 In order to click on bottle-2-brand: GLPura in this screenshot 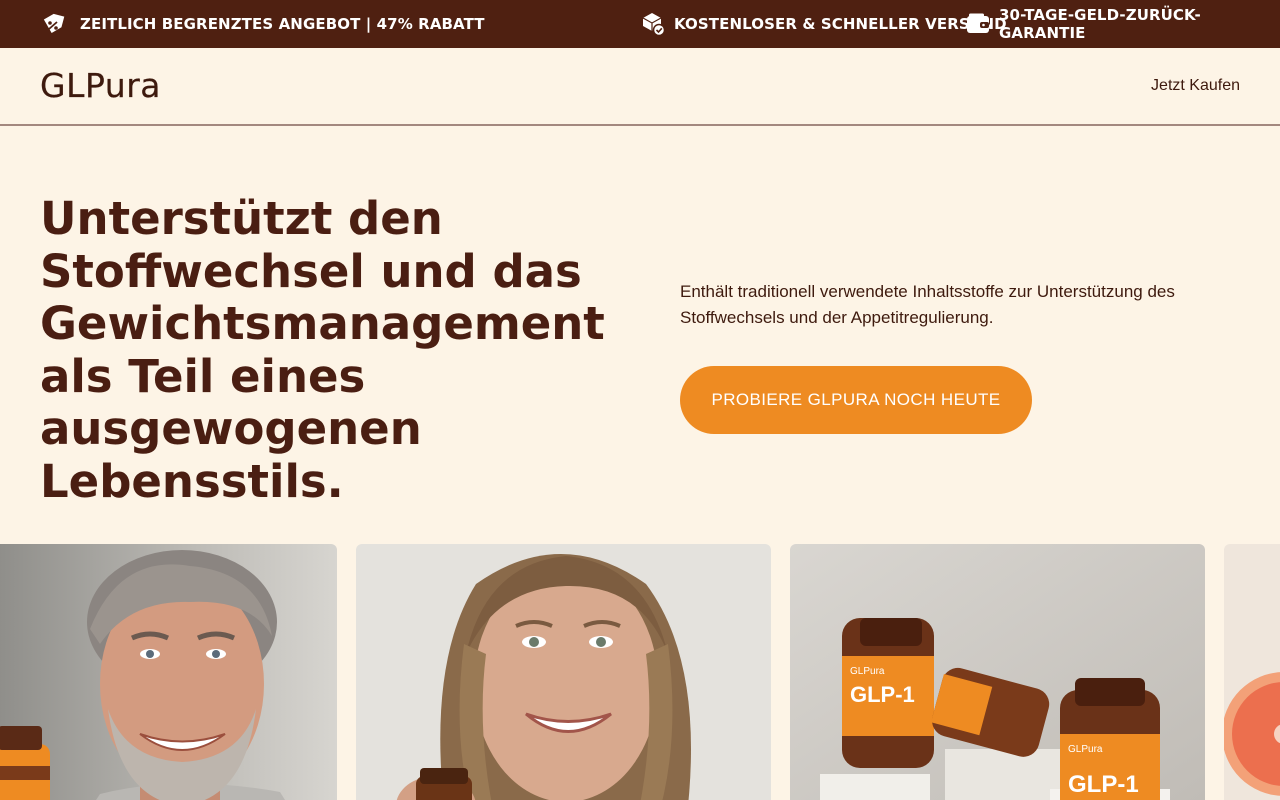, I will do `click(1085, 749)`.